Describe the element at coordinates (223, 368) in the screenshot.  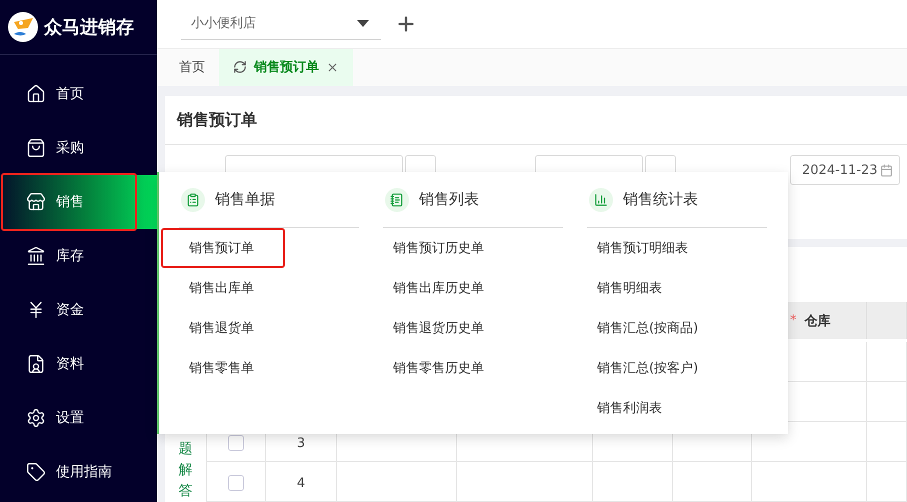
I see `menu-item: 销售零售单` at that location.